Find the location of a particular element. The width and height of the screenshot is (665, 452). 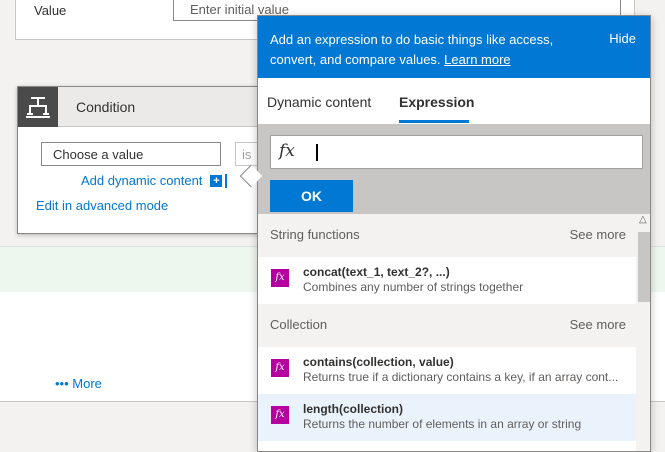

text-caret is located at coordinates (317, 152).